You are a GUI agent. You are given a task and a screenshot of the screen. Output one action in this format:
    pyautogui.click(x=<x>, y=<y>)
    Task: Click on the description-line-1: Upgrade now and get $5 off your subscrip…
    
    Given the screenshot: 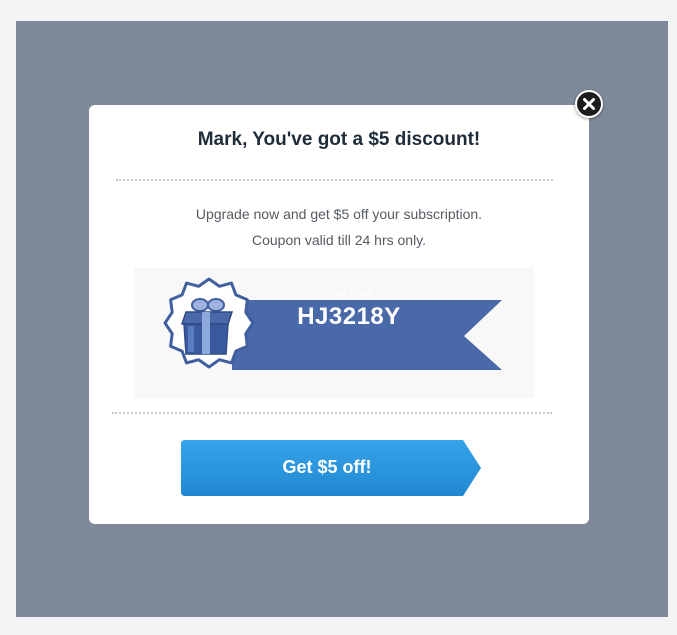 What is the action you would take?
    pyautogui.click(x=339, y=214)
    